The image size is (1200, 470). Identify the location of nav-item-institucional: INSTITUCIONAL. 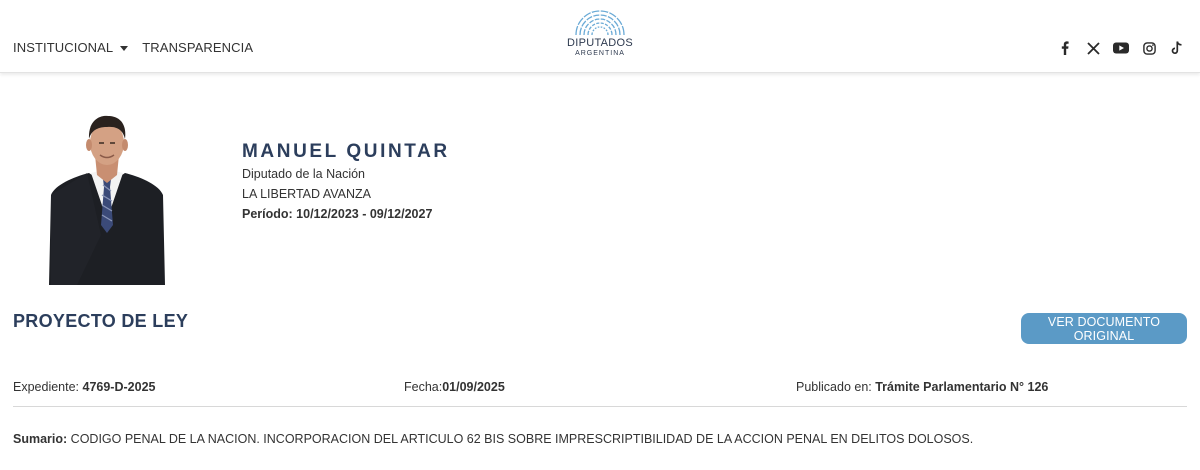
(71, 47).